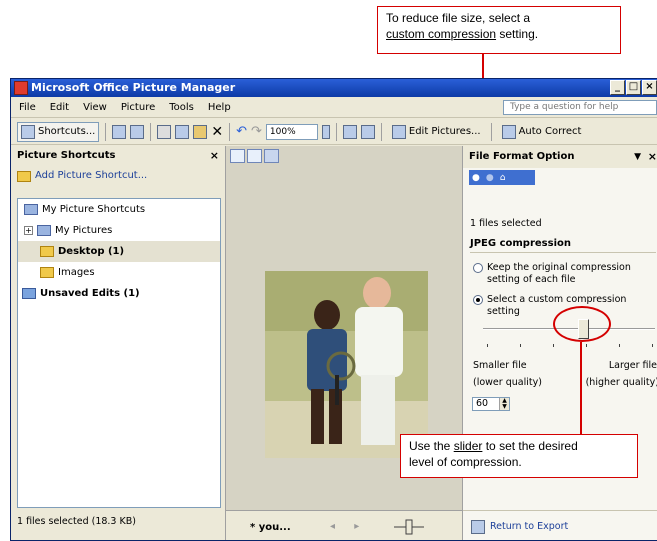 The image size is (657, 541). I want to click on tree-item-label: Desktop (1), so click(91, 251).